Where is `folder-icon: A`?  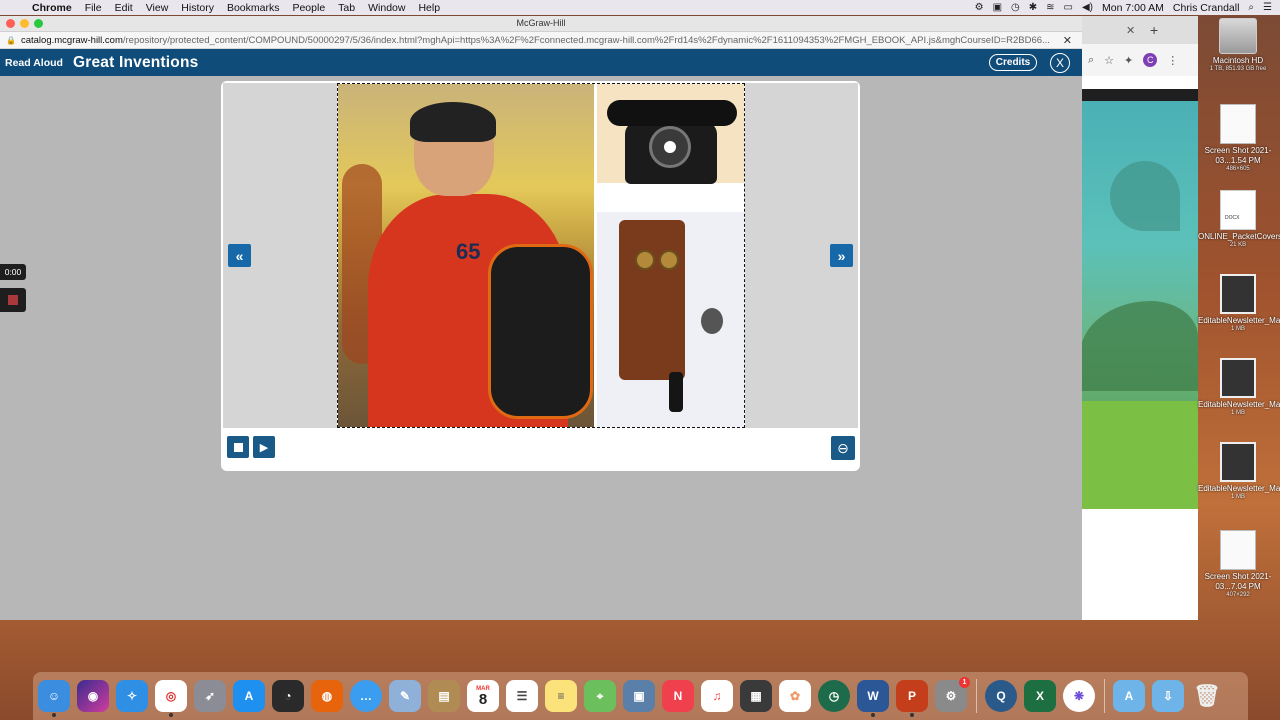
folder-icon: A is located at coordinates (1129, 696).